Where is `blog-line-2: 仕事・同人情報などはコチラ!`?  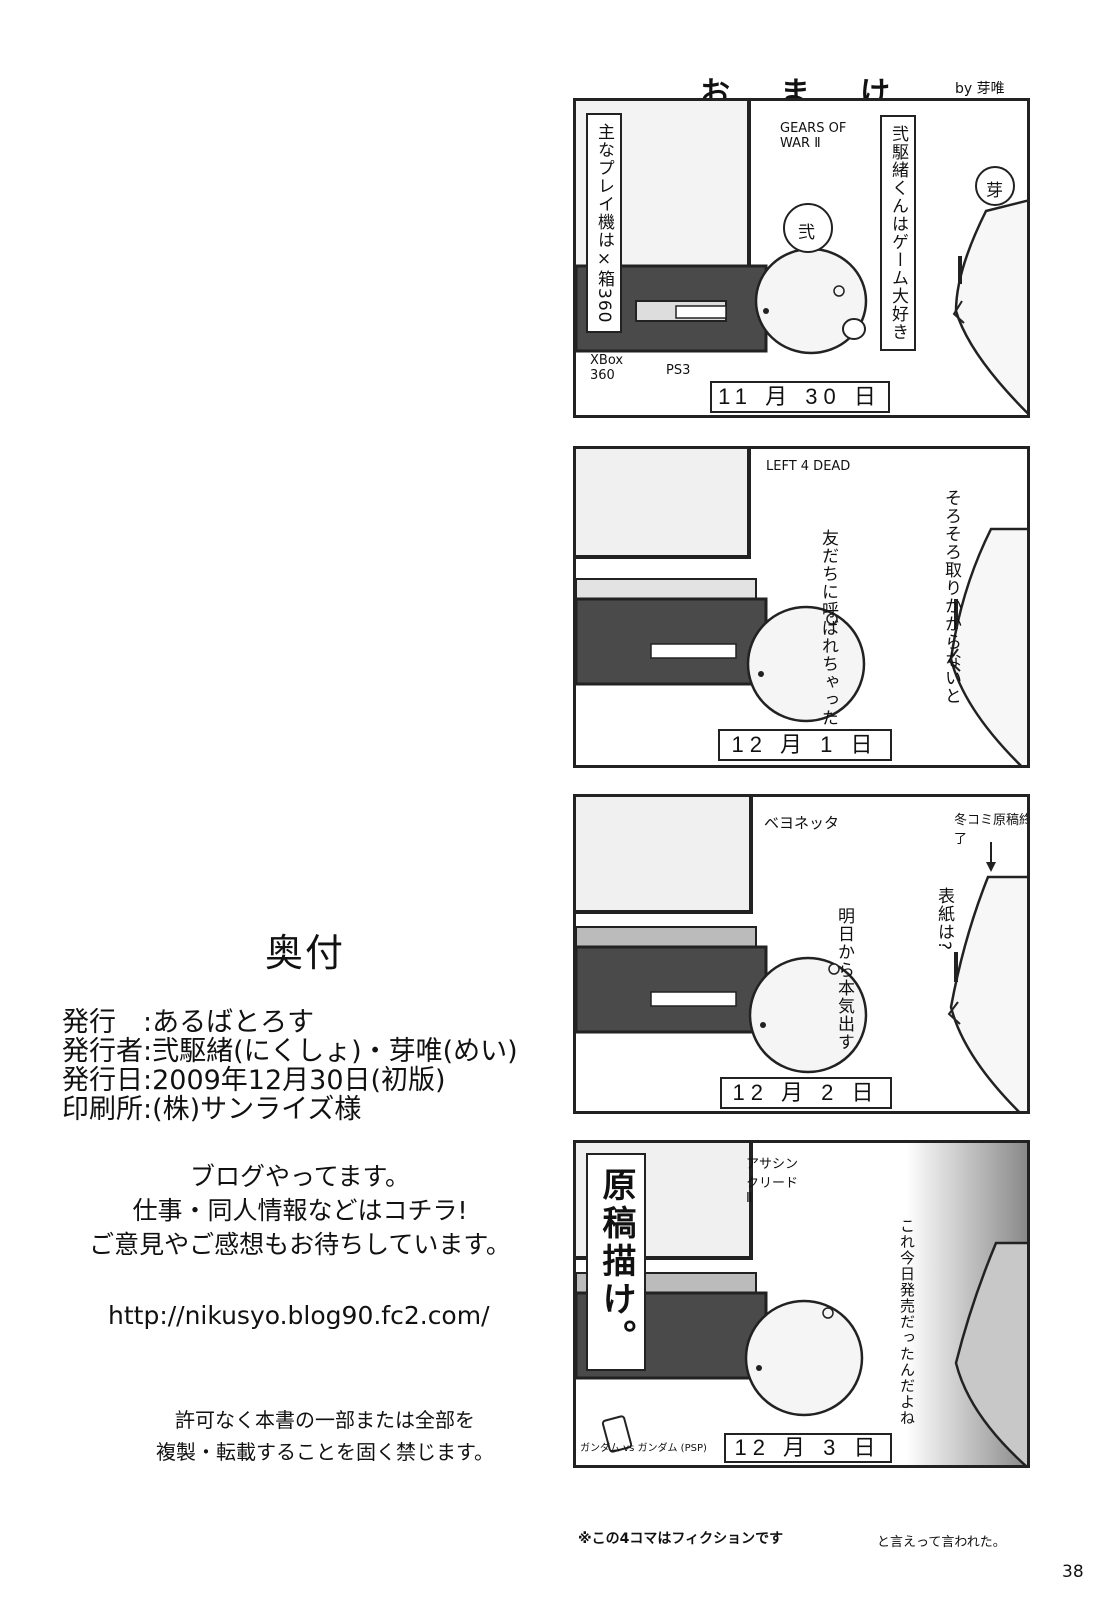
blog-line-2: 仕事・同人情報などはコチラ! is located at coordinates (300, 1210).